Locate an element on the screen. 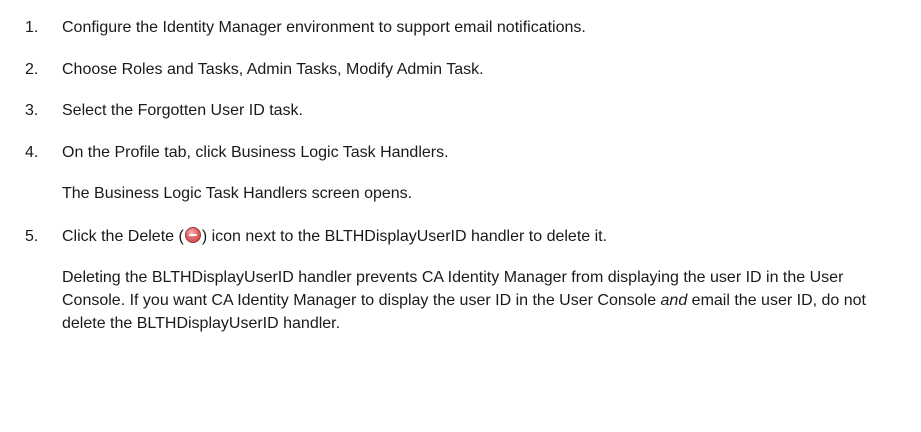 The height and width of the screenshot is (432, 921). step-number: 3. is located at coordinates (32, 110).